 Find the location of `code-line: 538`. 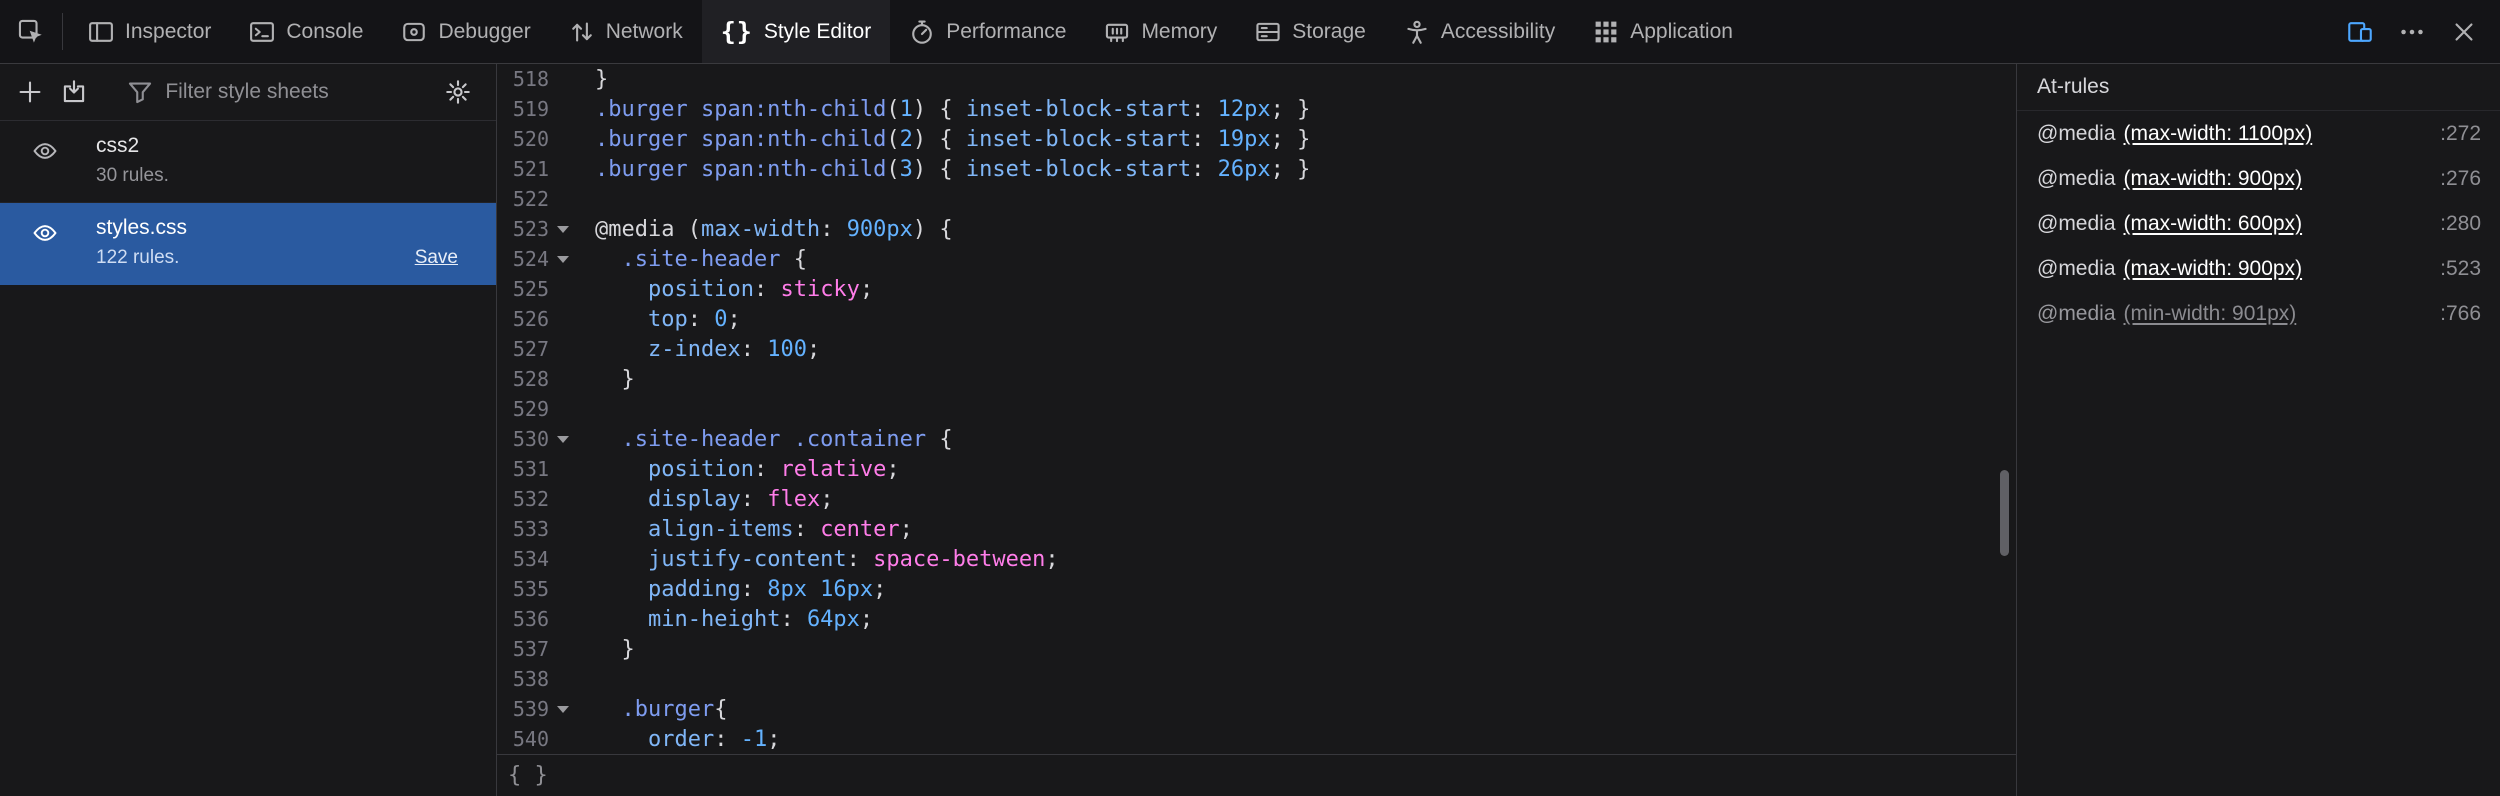

code-line: 538 is located at coordinates (1256, 679).